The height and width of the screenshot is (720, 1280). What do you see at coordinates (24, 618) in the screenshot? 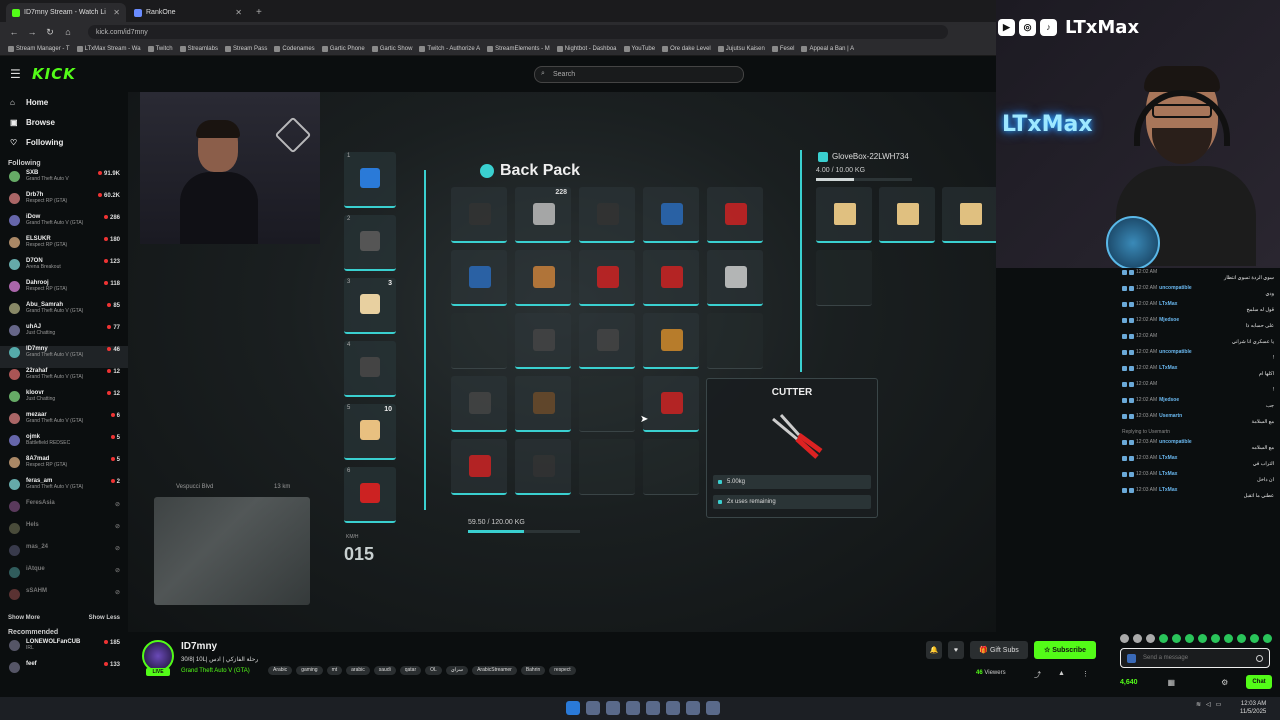
I see `show-more-link: Show More` at bounding box center [24, 618].